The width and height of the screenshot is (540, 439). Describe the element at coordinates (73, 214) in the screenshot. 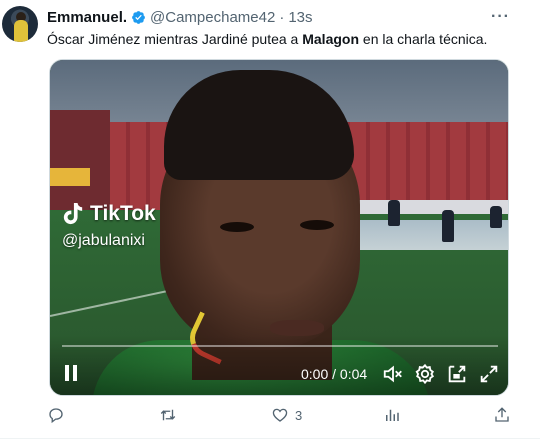

I see `tiktok-logo-icon` at that location.